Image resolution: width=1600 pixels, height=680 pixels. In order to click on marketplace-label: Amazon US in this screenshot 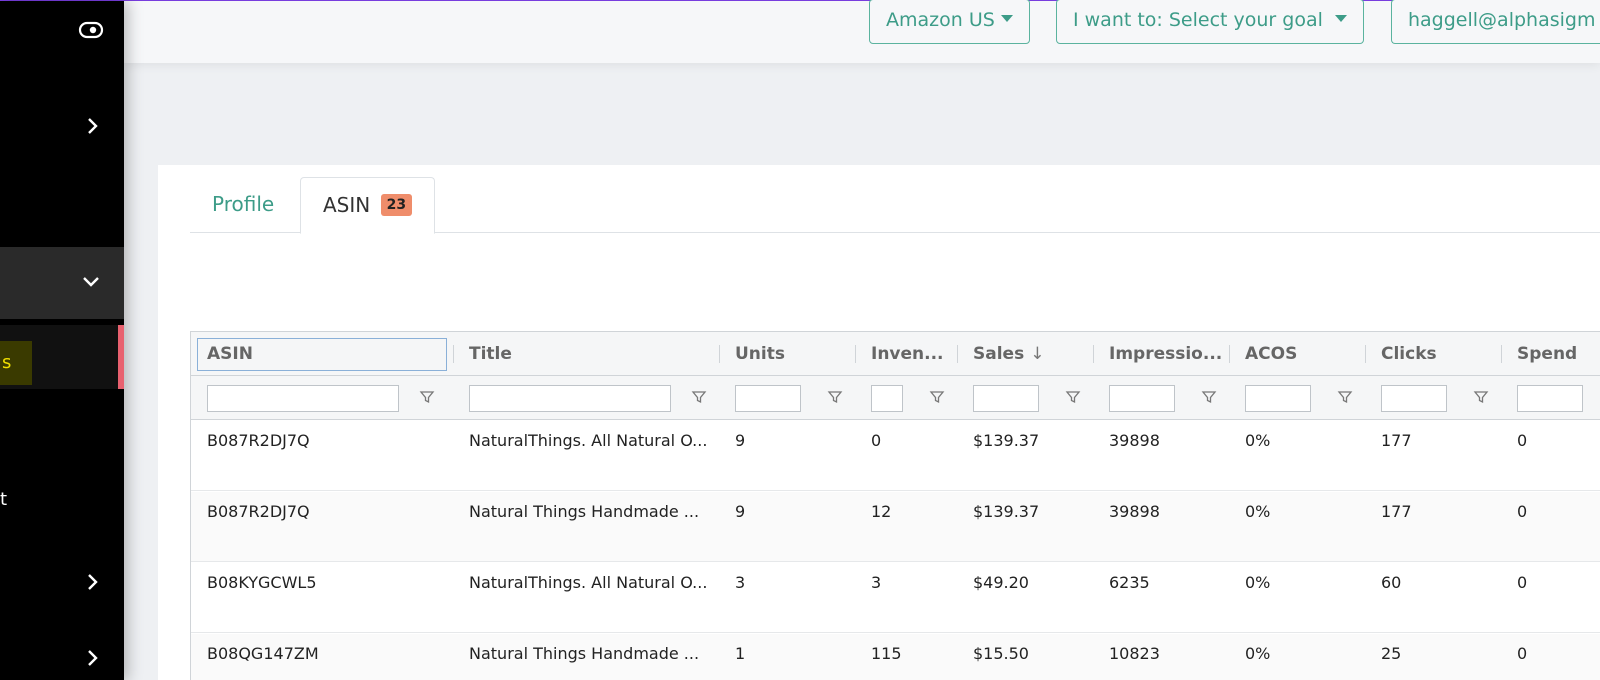, I will do `click(940, 20)`.